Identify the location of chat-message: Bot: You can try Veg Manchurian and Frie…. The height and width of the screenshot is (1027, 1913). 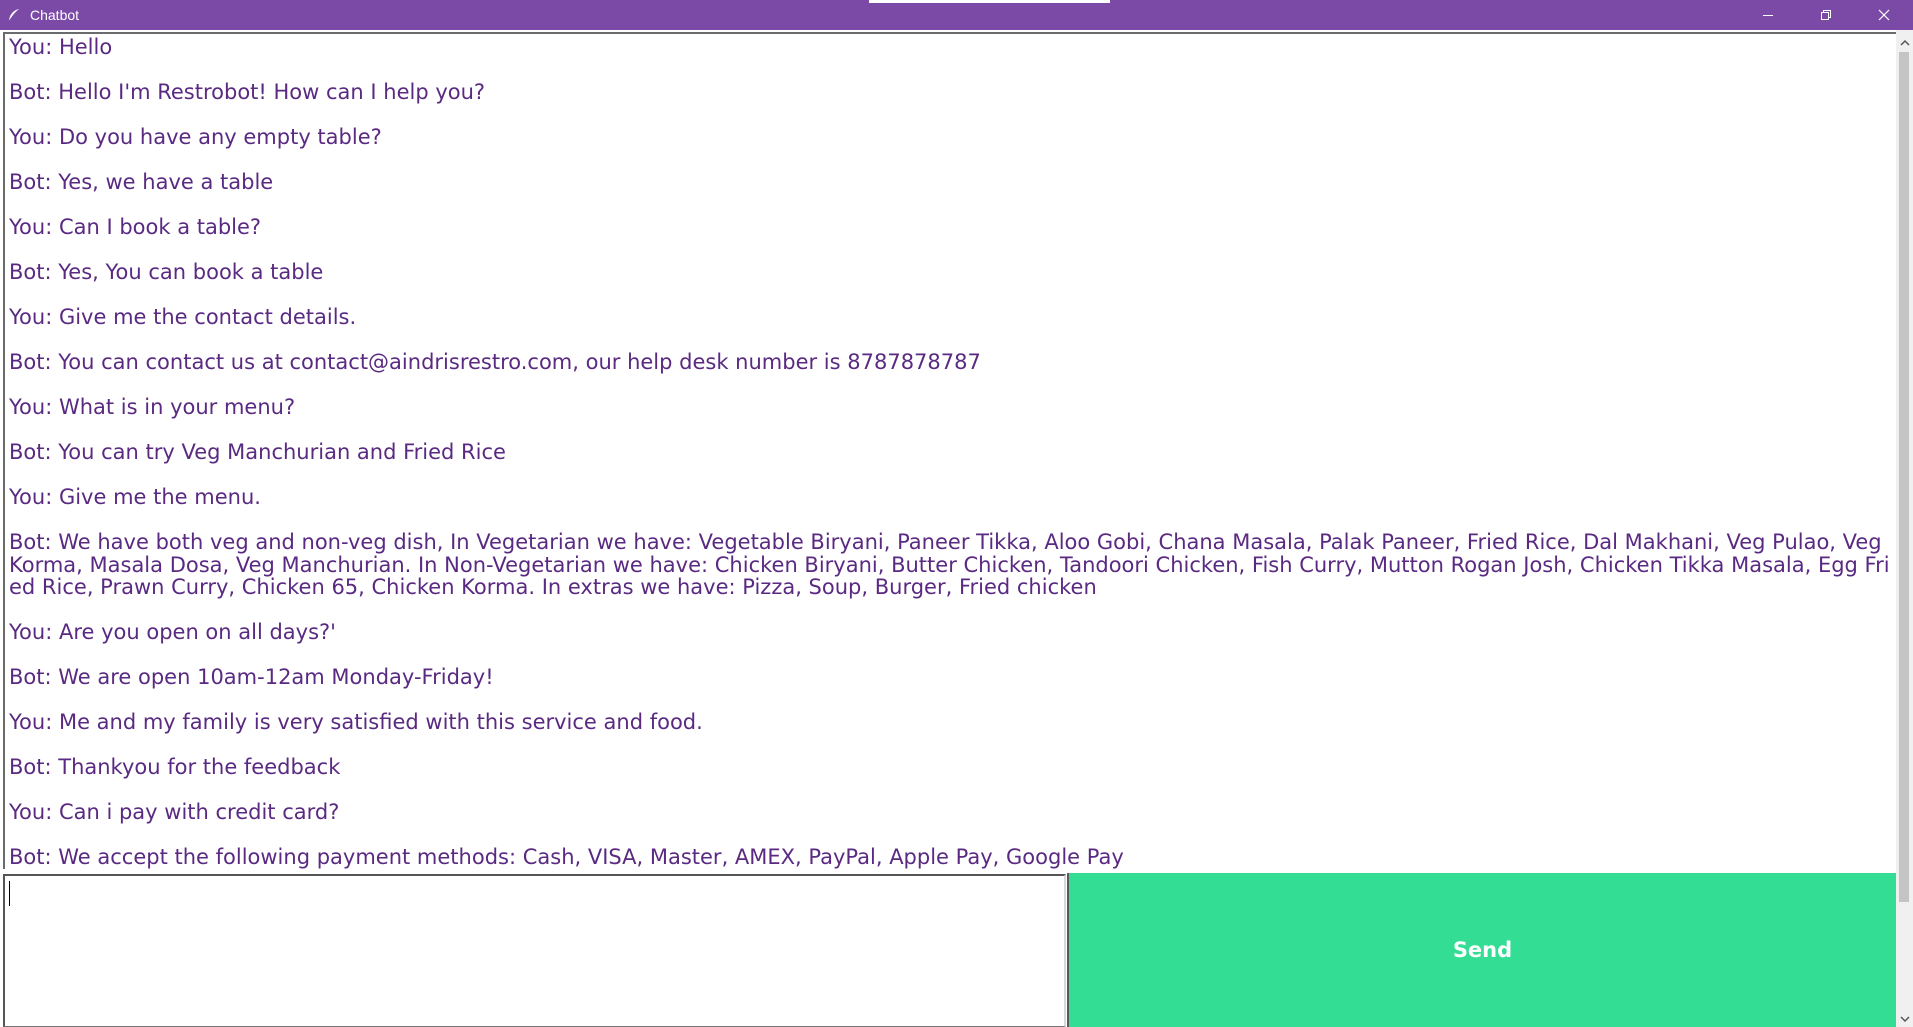
(257, 452).